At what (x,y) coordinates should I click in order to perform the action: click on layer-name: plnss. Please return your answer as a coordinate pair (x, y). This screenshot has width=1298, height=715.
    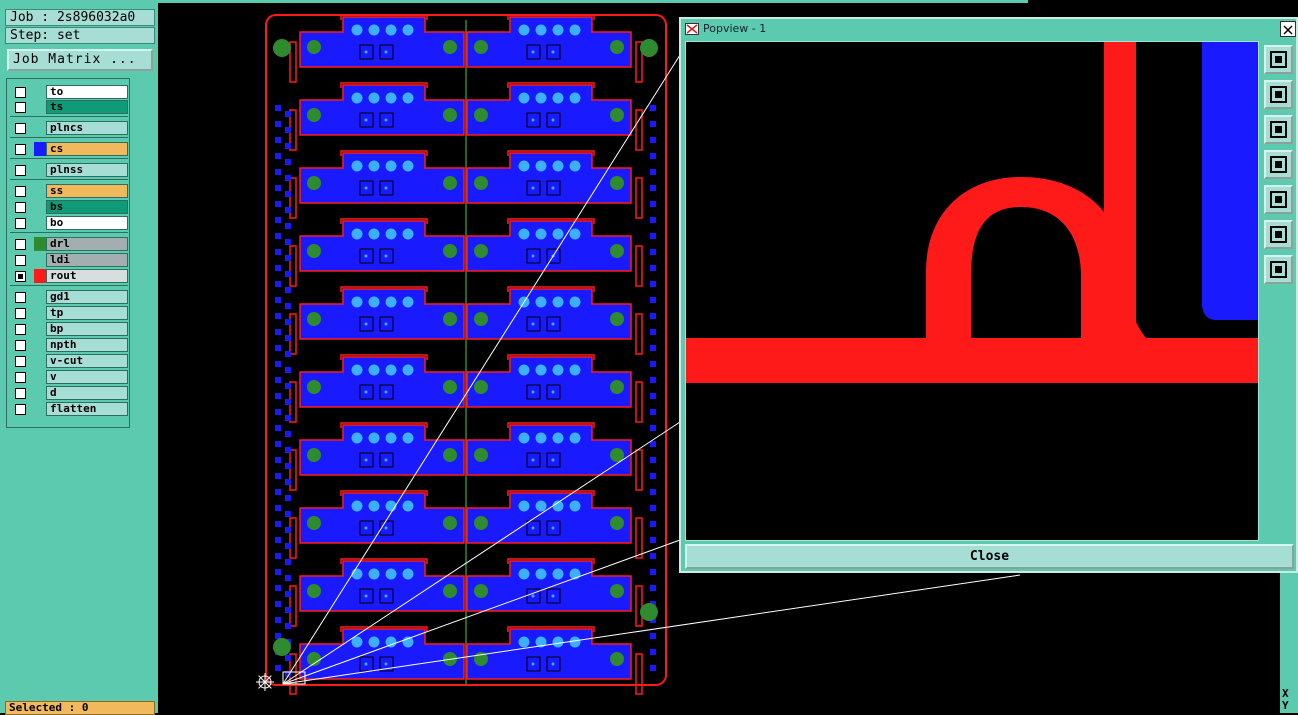
    Looking at the image, I should click on (87, 170).